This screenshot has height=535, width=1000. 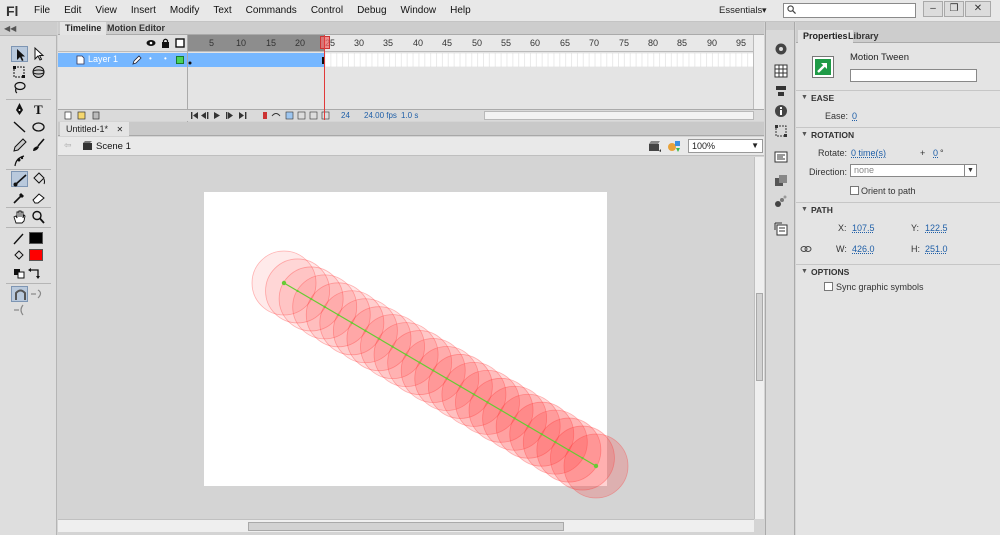 I want to click on search-input, so click(x=849, y=10).